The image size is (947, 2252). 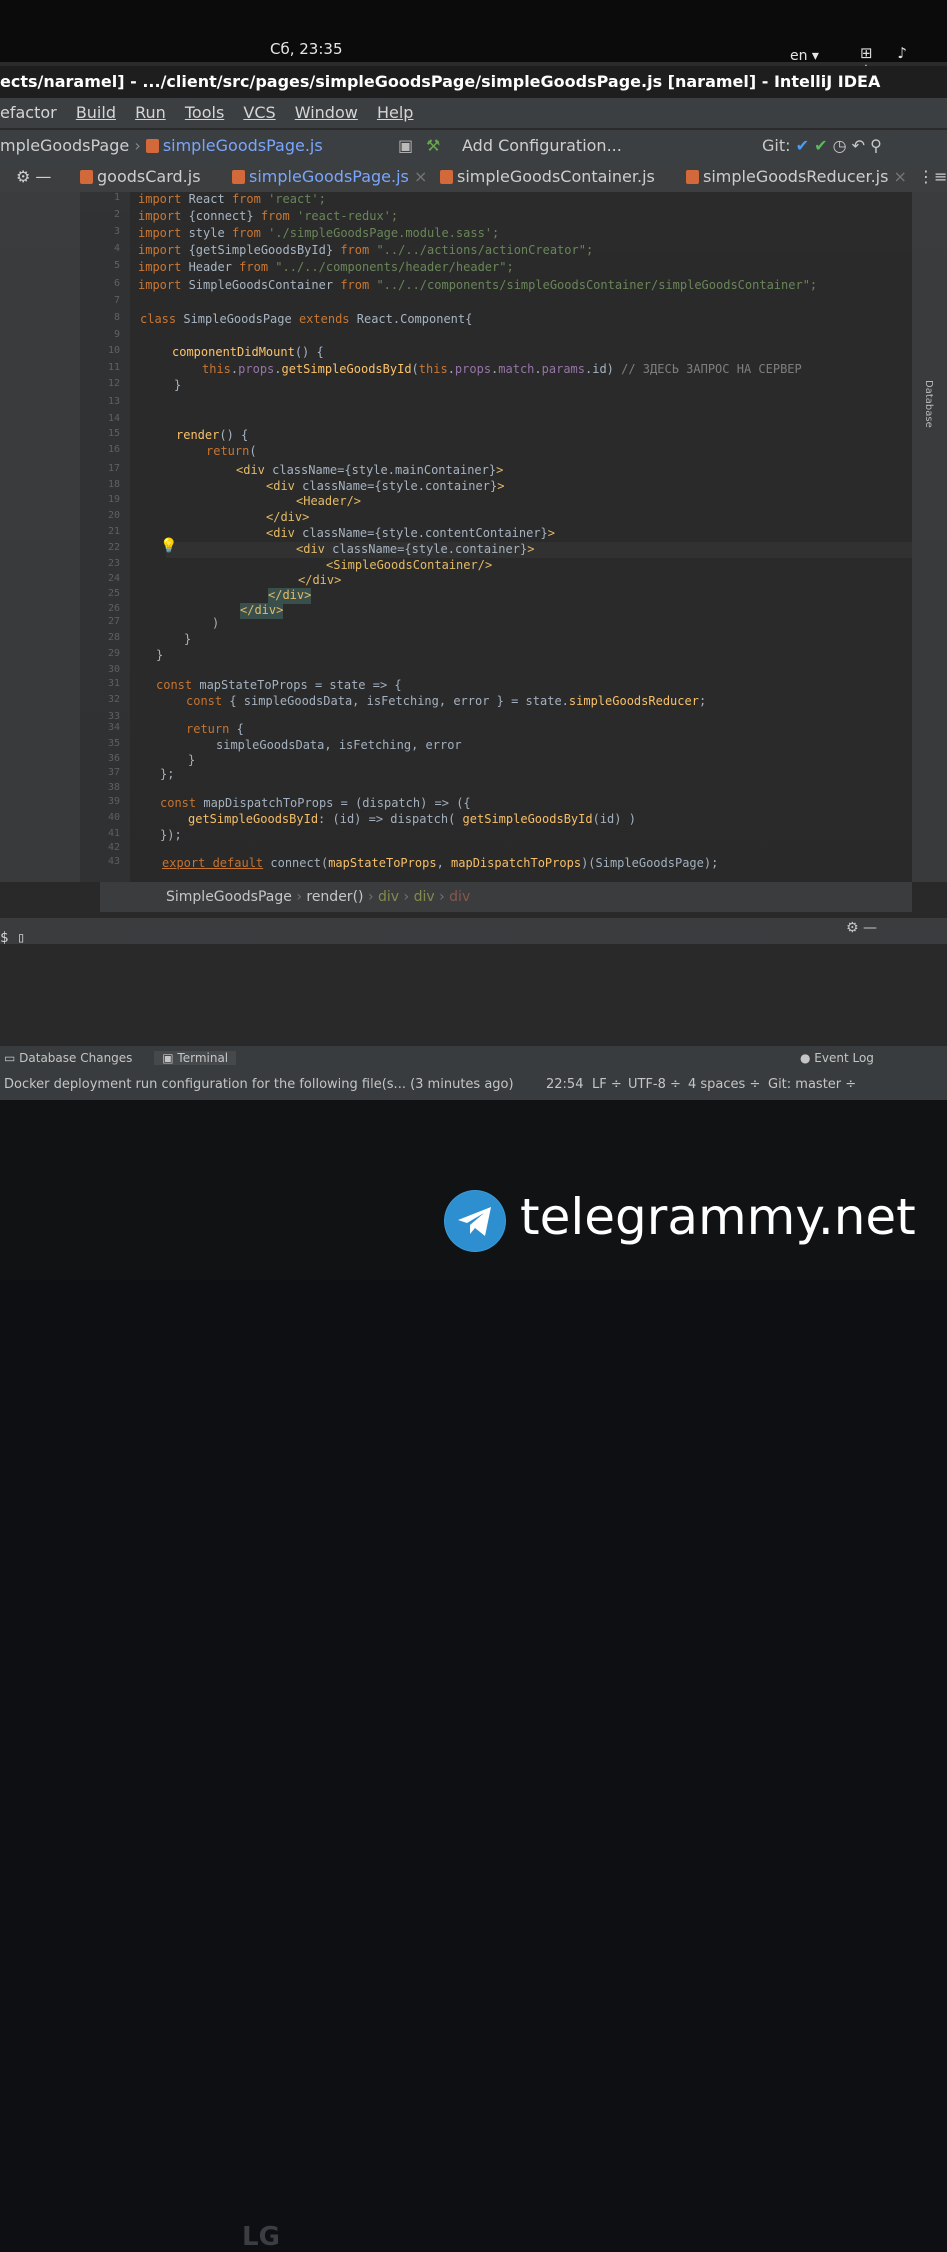 I want to click on terminal-prompt: $ ▯, so click(x=13, y=938).